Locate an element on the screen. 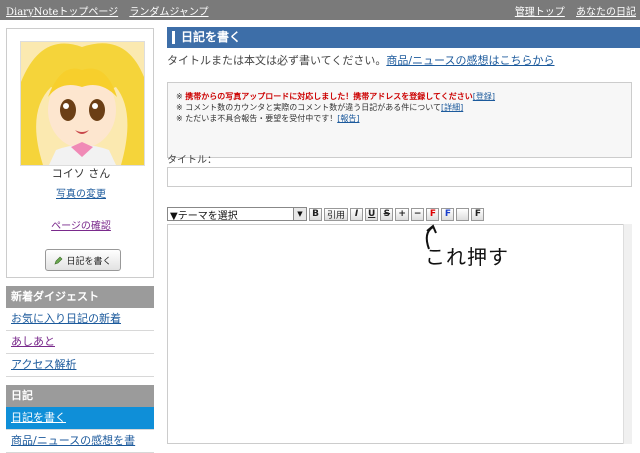  report-link: [報告] is located at coordinates (348, 118).